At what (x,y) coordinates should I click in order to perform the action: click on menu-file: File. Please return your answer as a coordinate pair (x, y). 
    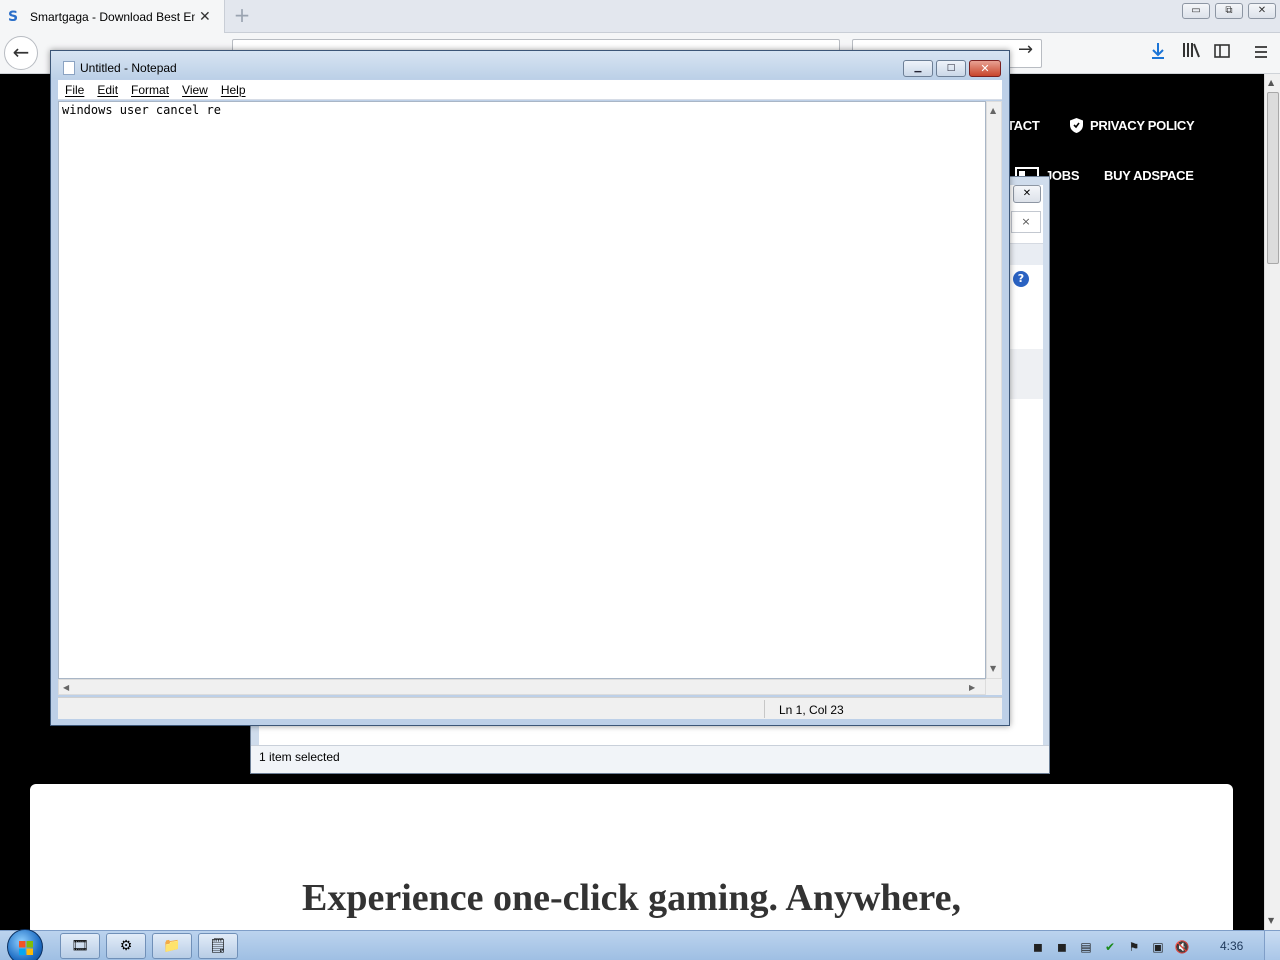
    Looking at the image, I should click on (74, 90).